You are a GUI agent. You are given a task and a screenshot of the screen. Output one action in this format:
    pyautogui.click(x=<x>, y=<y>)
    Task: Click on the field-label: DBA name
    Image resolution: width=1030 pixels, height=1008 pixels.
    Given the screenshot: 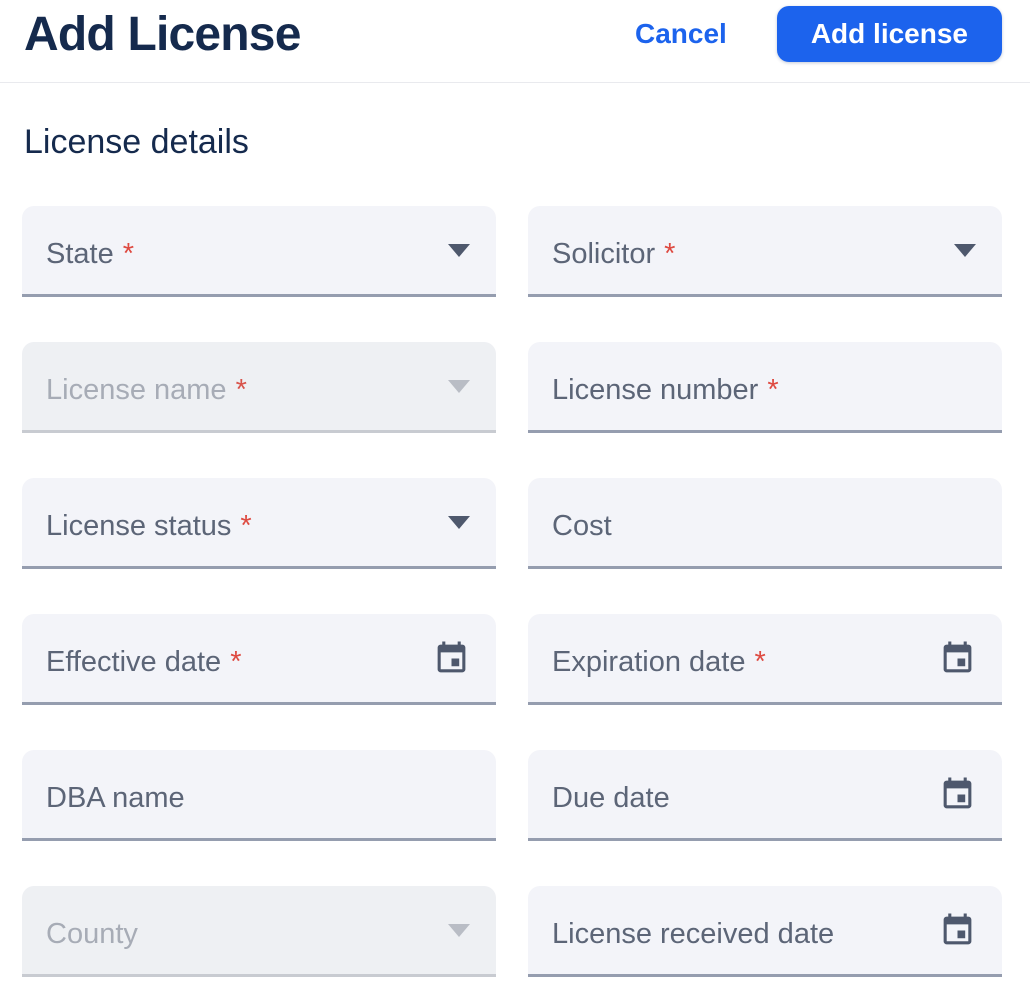 What is the action you would take?
    pyautogui.click(x=115, y=797)
    